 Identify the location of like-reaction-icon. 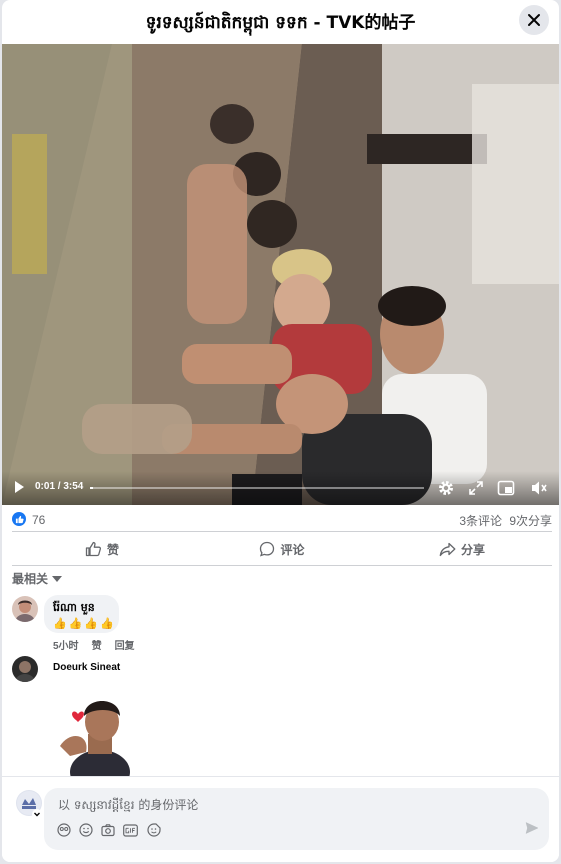
(19, 519).